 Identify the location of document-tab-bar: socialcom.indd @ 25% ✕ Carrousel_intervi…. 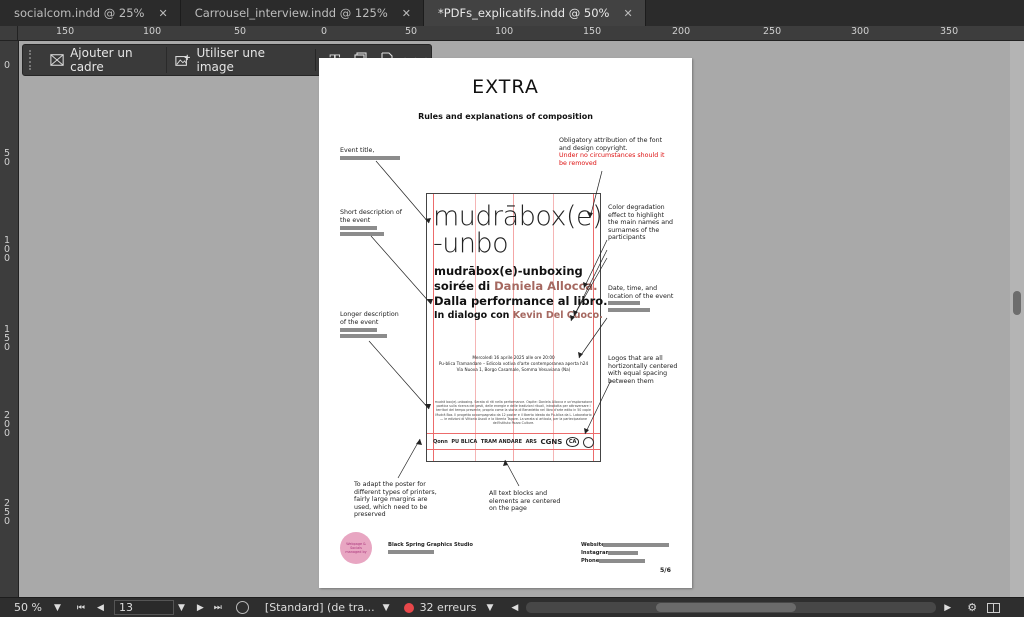
(512, 13).